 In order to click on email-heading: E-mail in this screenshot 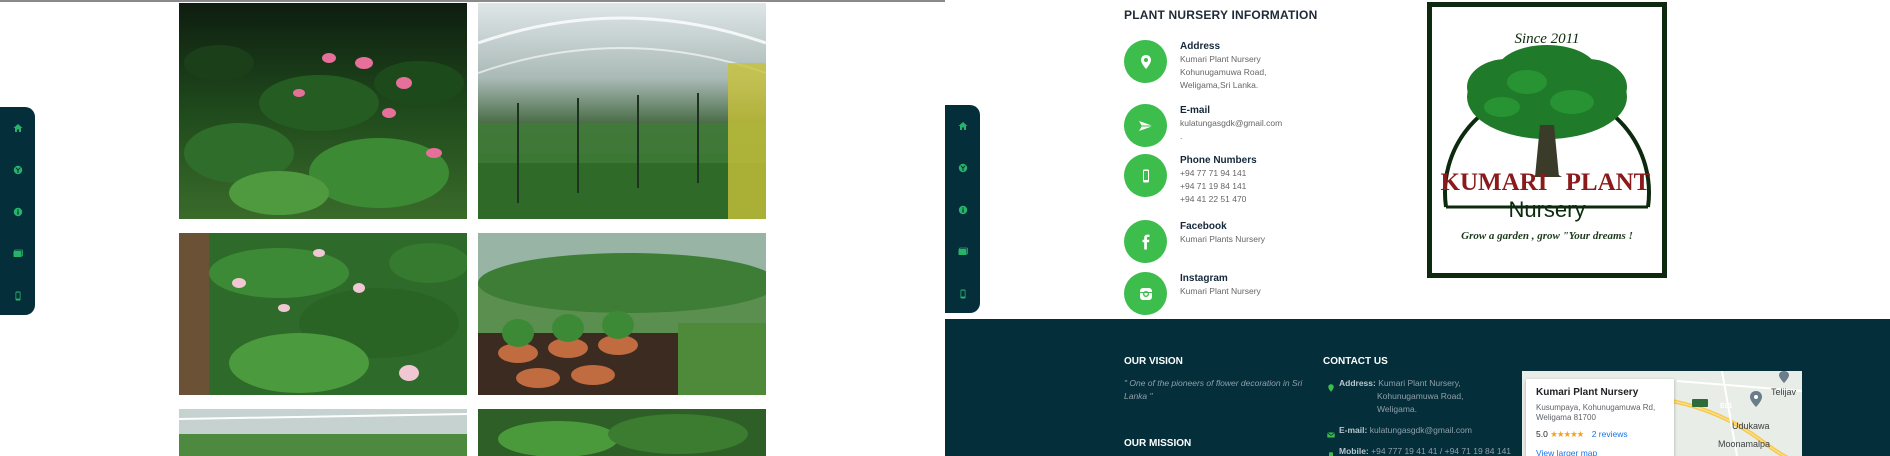, I will do `click(1195, 110)`.